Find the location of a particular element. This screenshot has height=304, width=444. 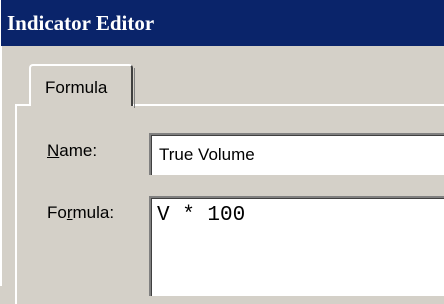

name-label: Name: is located at coordinates (72, 151).